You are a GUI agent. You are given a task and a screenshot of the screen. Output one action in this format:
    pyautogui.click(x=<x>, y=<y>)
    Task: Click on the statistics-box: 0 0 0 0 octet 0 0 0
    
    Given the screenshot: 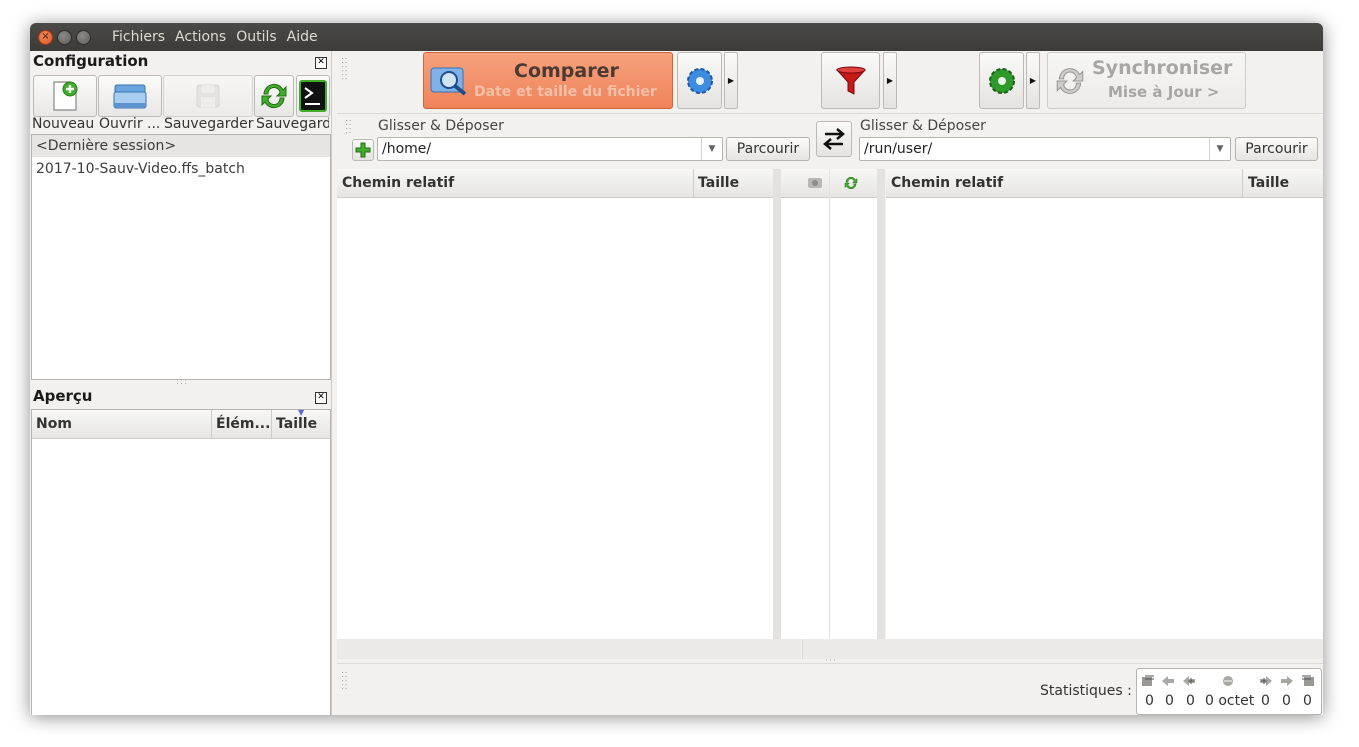 What is the action you would take?
    pyautogui.click(x=1229, y=691)
    